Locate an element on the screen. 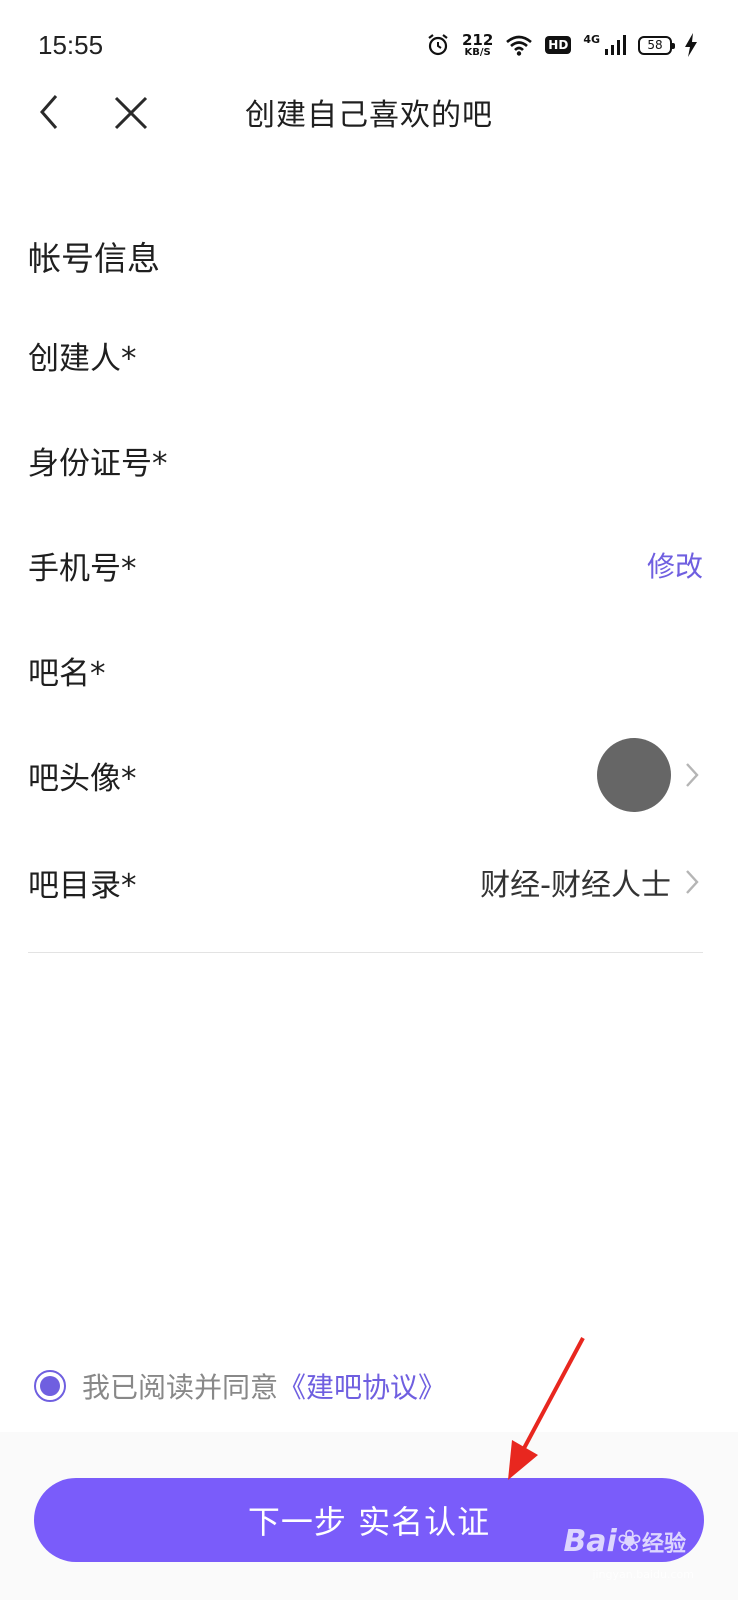 The width and height of the screenshot is (738, 1600). status-icons: 212 KB/S HD 4G 58 is located at coordinates (562, 45).